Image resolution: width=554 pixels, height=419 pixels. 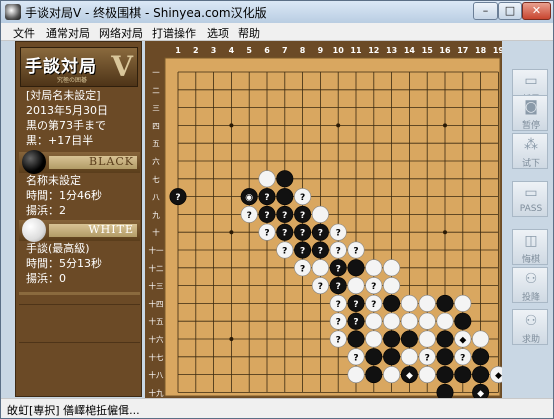 I want to click on hint-button: ⚇ 求助, so click(x=530, y=327).